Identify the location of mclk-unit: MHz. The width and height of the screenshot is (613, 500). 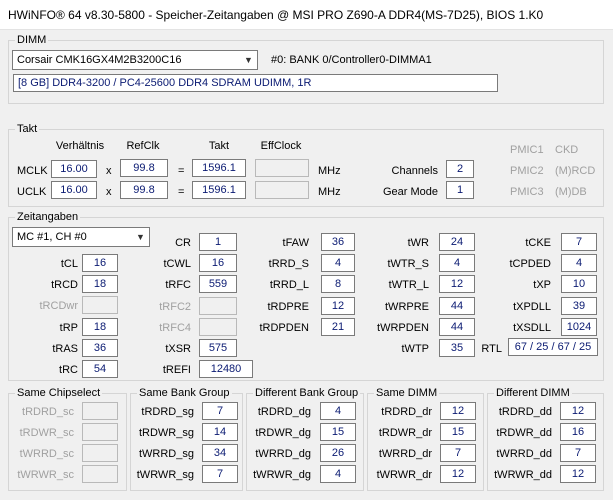
(329, 171).